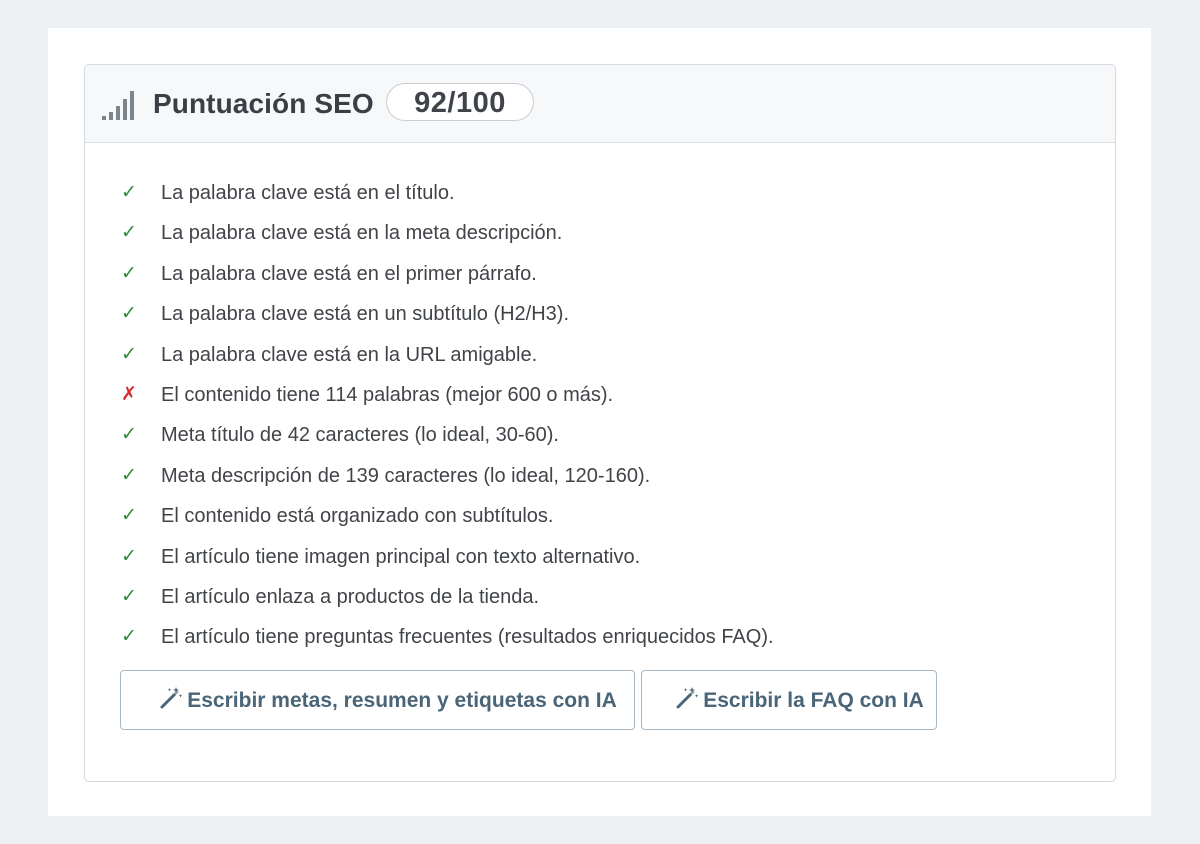  What do you see at coordinates (129, 394) in the screenshot?
I see `cross-icon: ✗` at bounding box center [129, 394].